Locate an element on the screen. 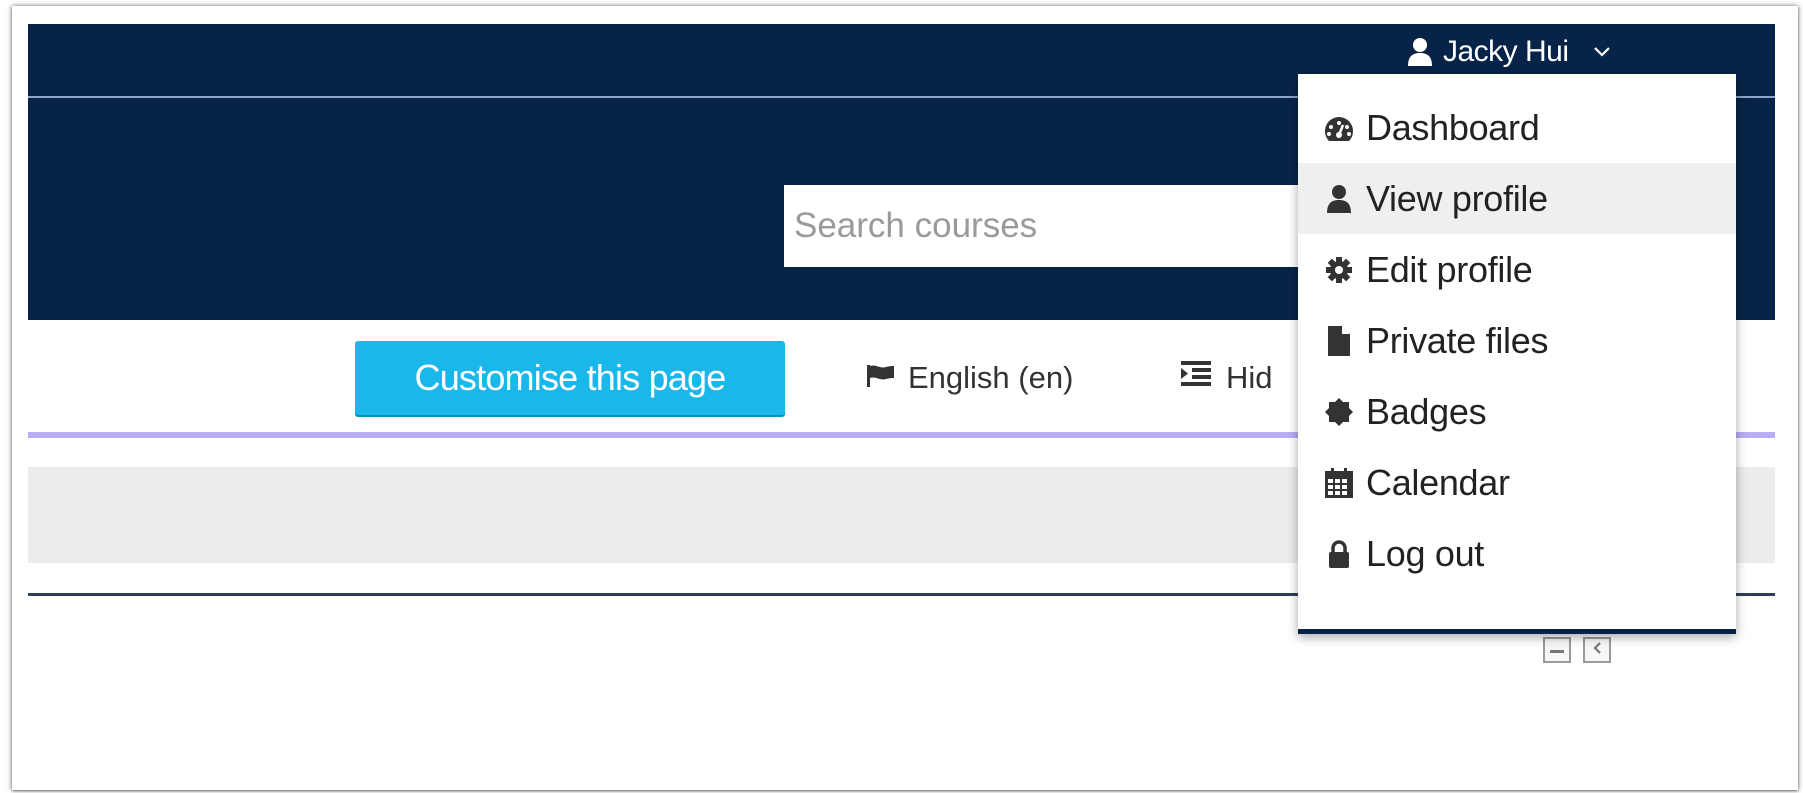  menu-item-view-profile: View profile is located at coordinates (1517, 198).